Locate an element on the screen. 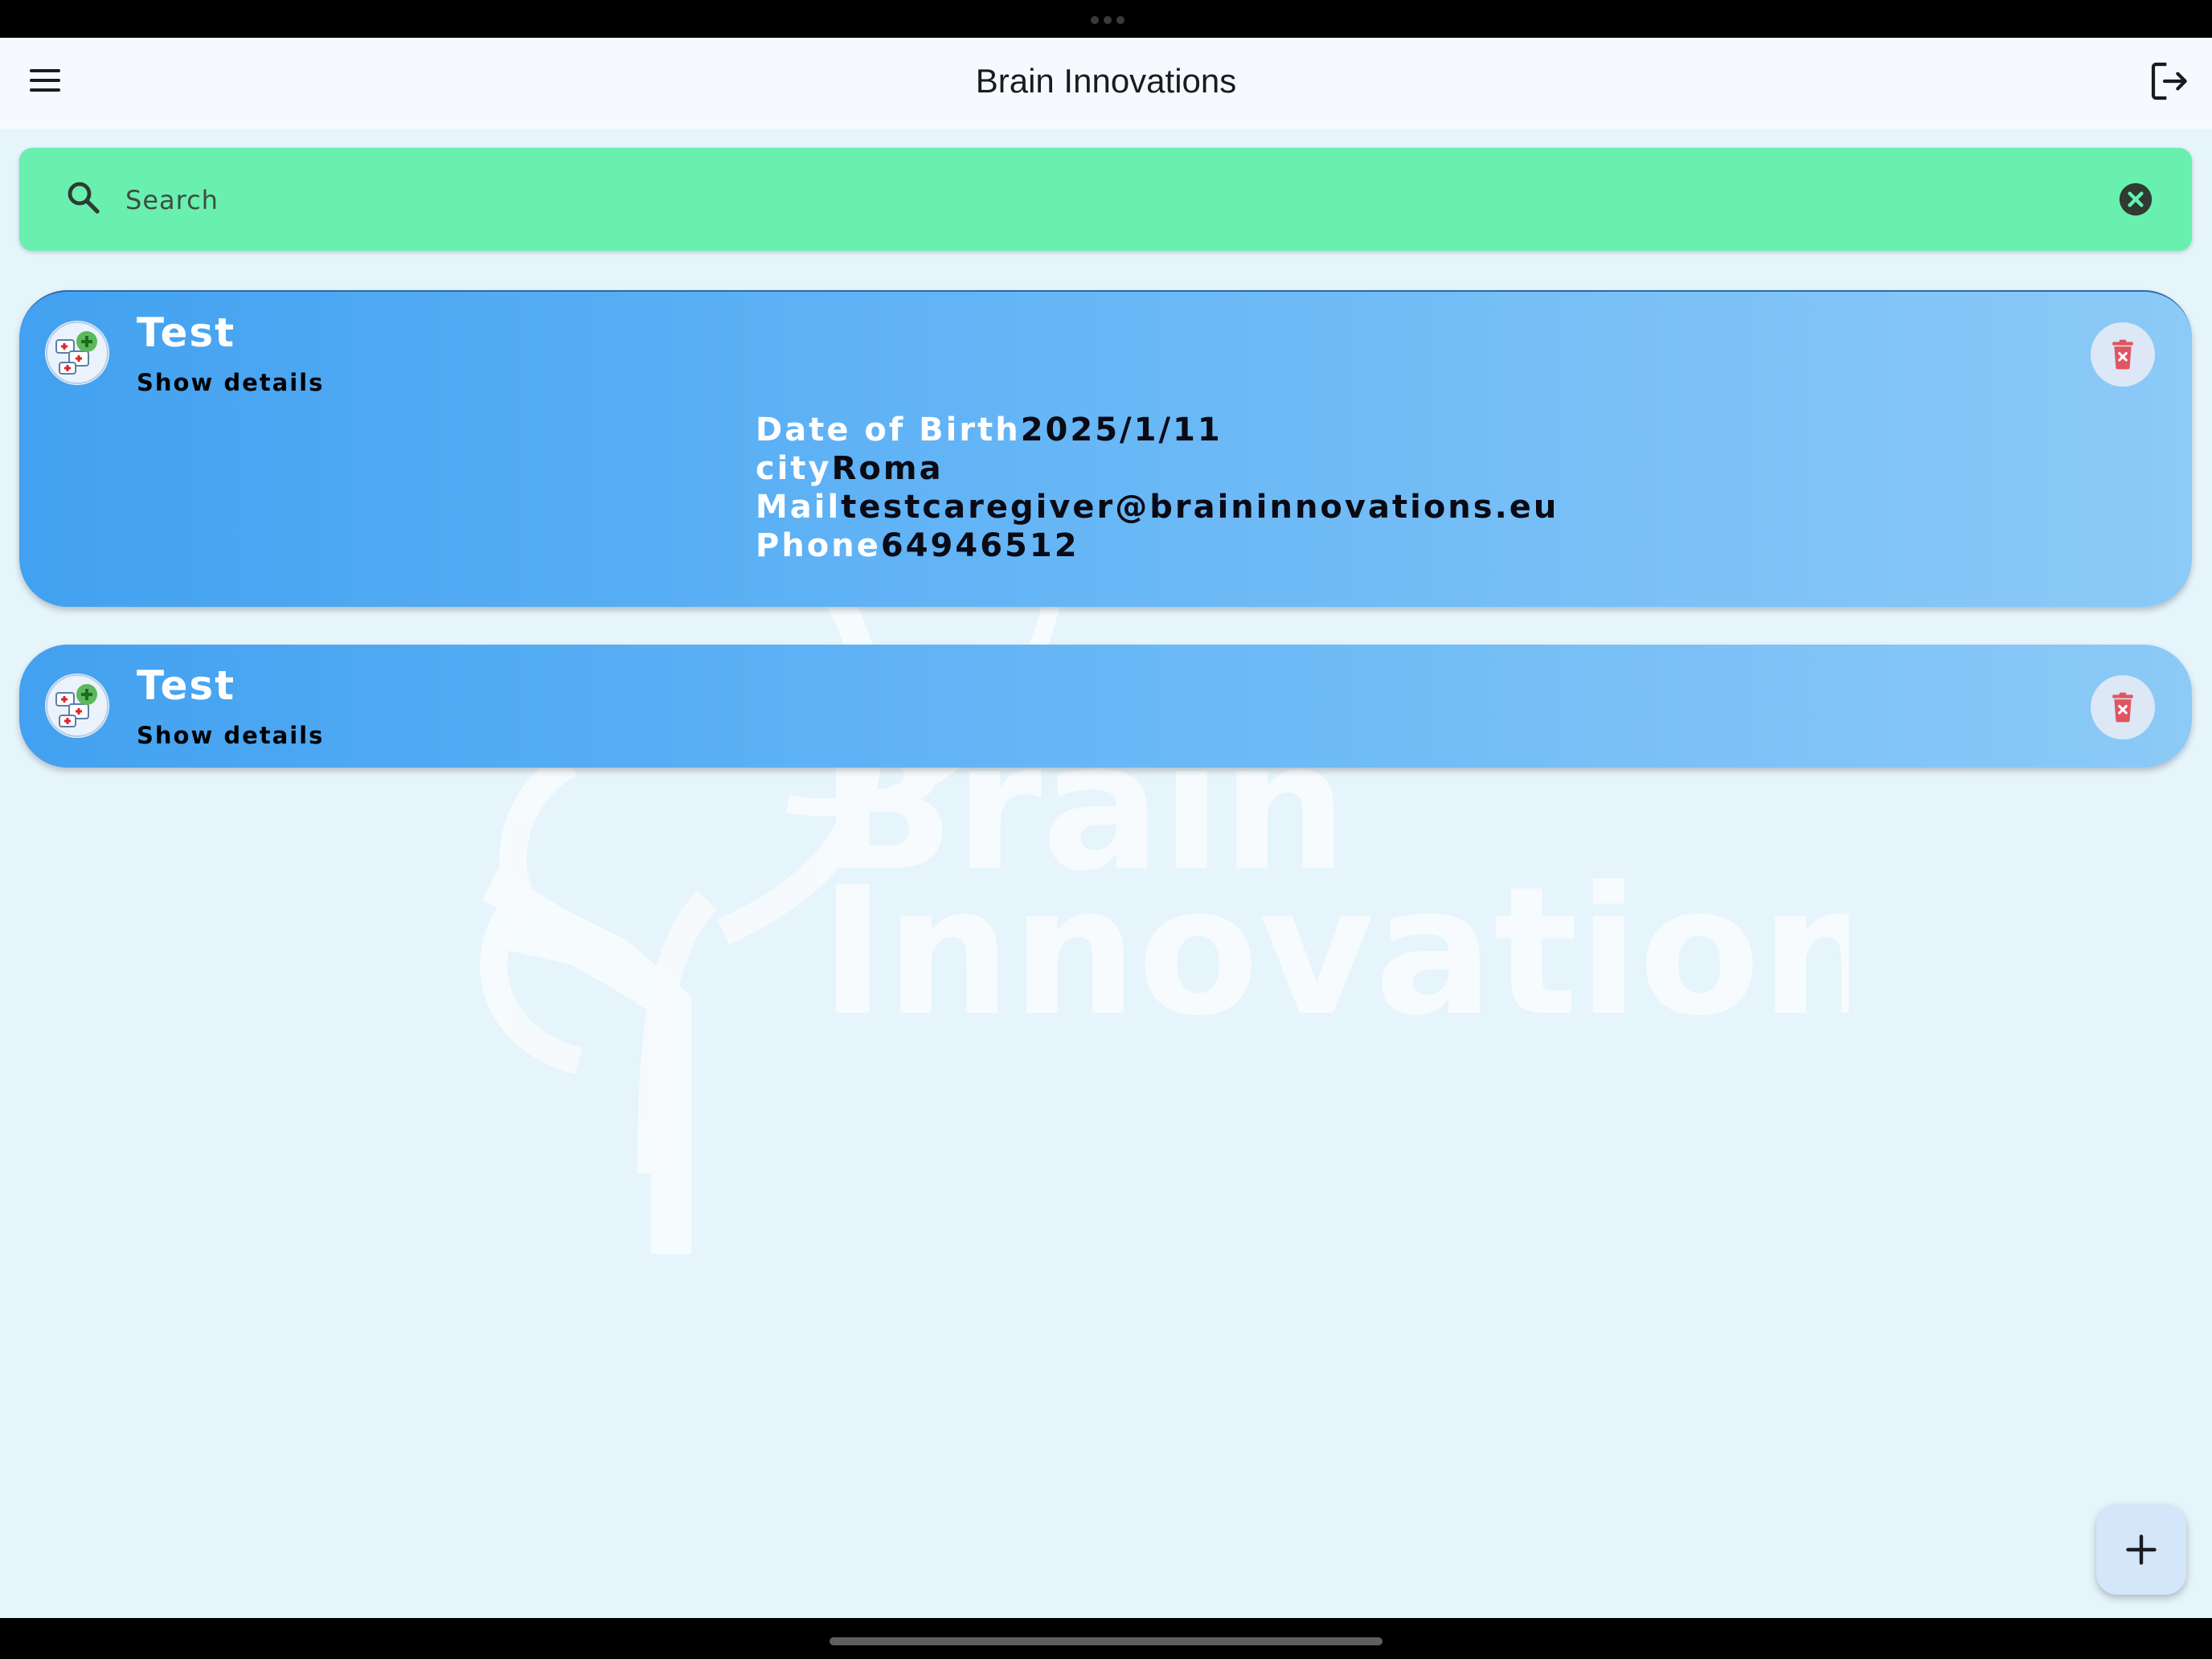 This screenshot has width=2212, height=1659. add-button is located at coordinates (2141, 1550).